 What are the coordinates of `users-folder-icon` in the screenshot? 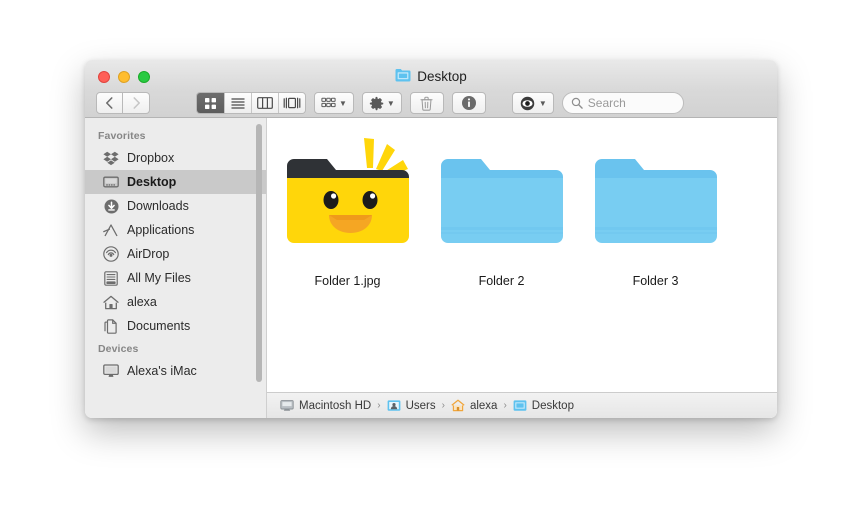 It's located at (393, 405).